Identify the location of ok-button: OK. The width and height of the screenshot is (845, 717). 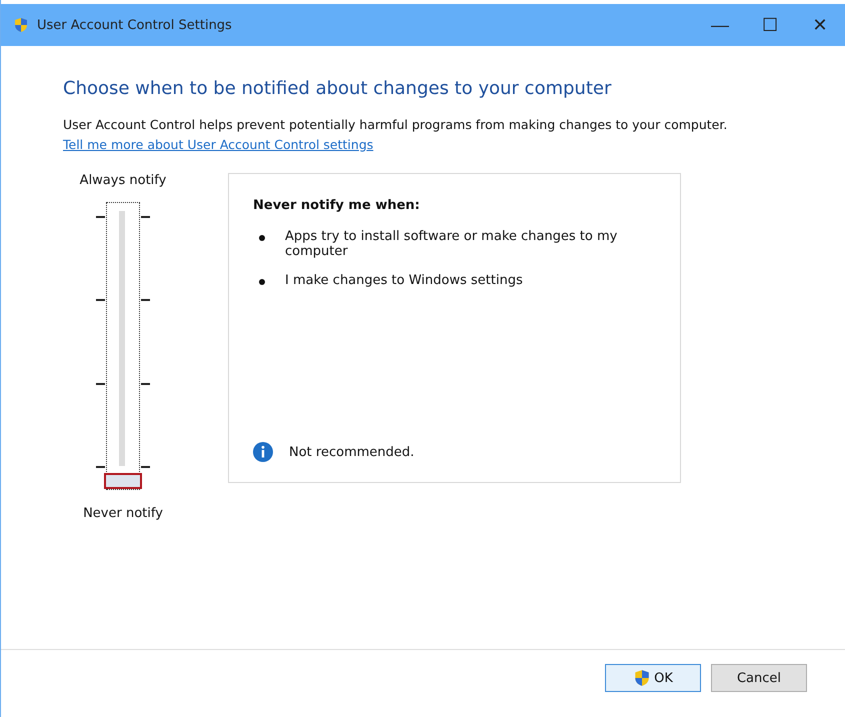
(653, 678).